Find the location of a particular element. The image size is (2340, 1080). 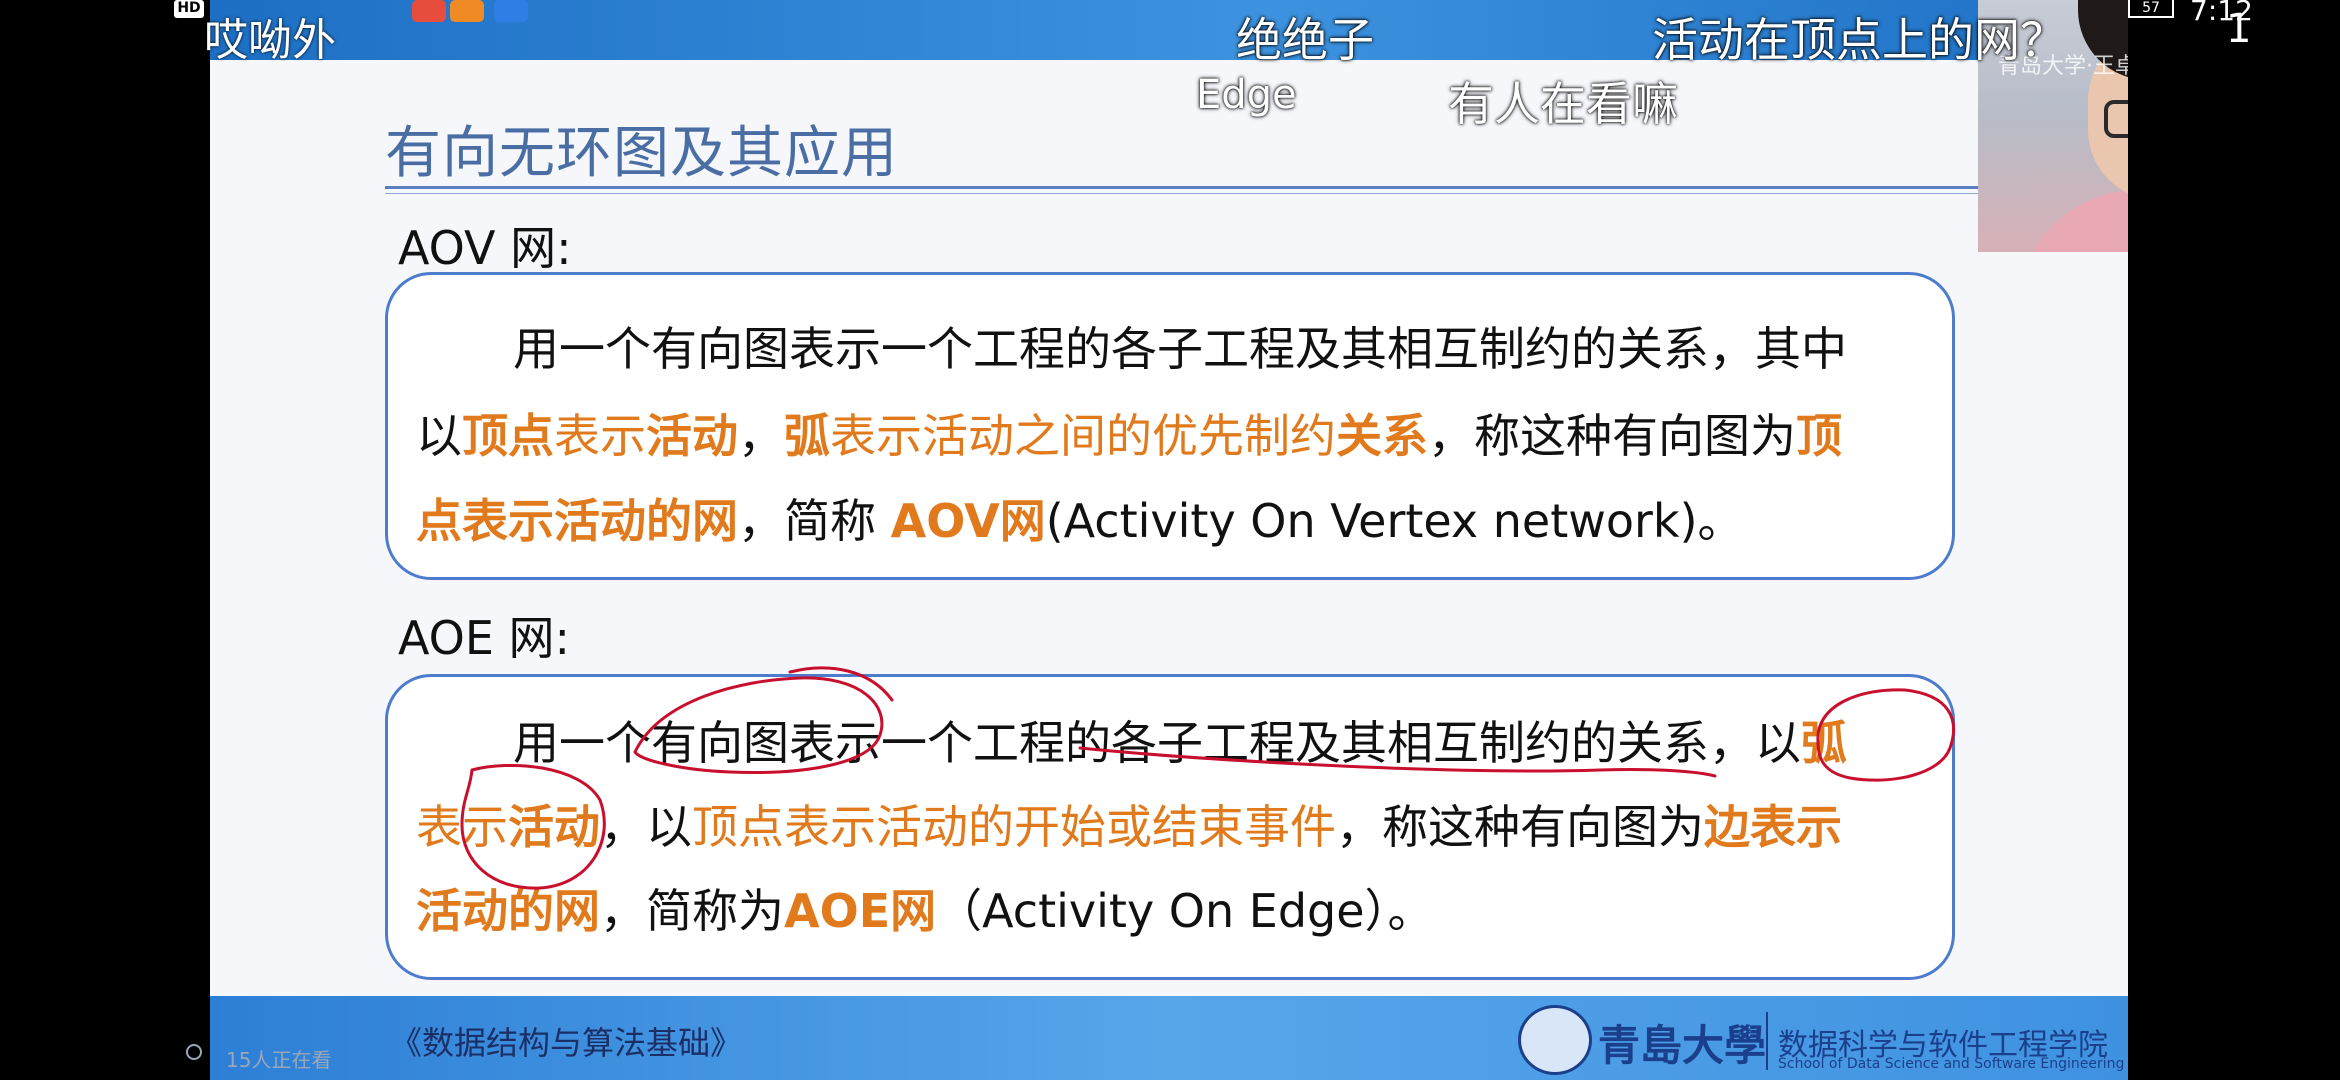

aov-text: ， is located at coordinates (761, 436).